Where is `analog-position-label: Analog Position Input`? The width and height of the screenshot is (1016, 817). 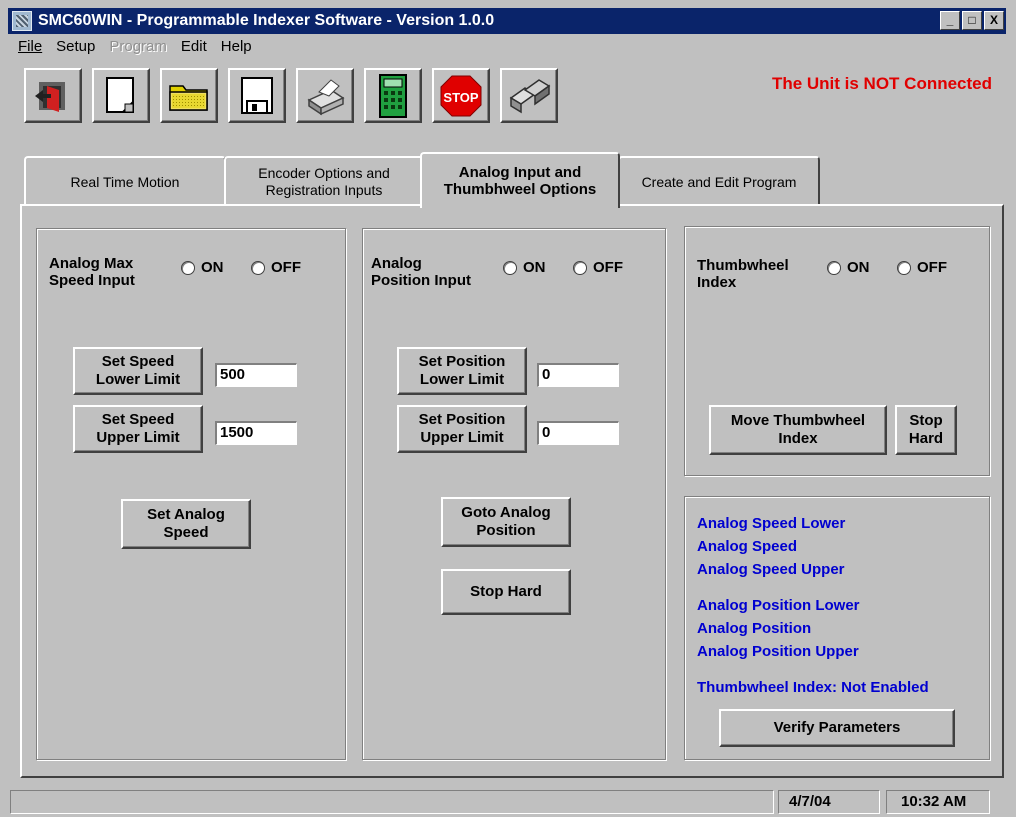
analog-position-label: Analog Position Input is located at coordinates (421, 272).